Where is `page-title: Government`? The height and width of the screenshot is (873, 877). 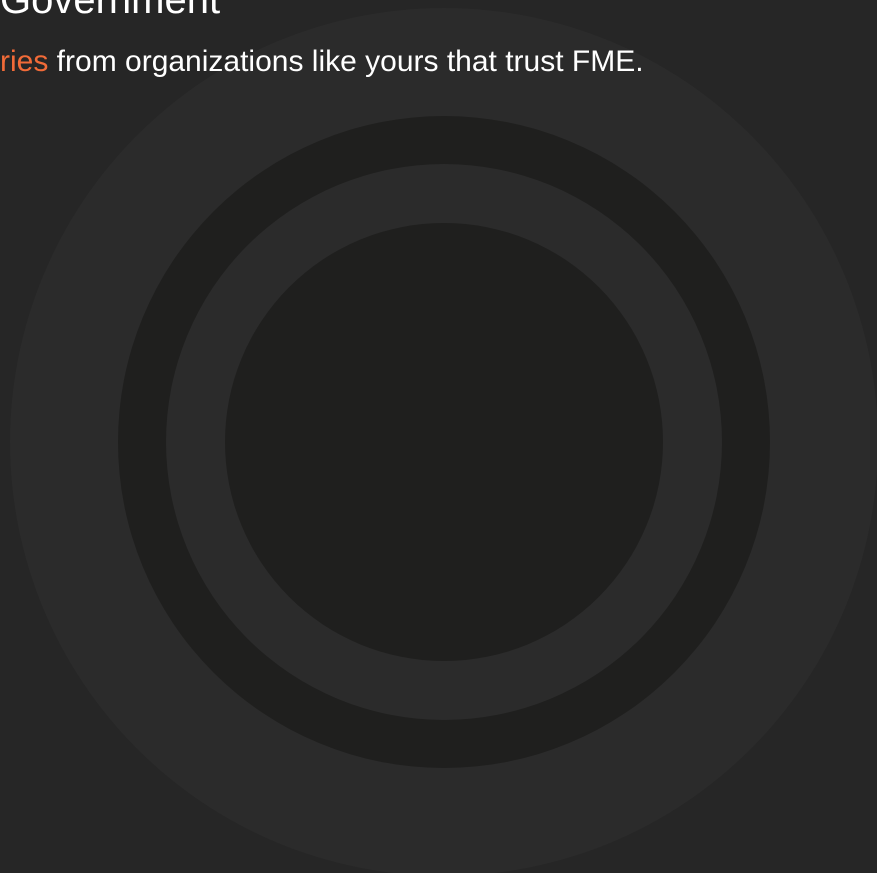
page-title: Government is located at coordinates (110, 11).